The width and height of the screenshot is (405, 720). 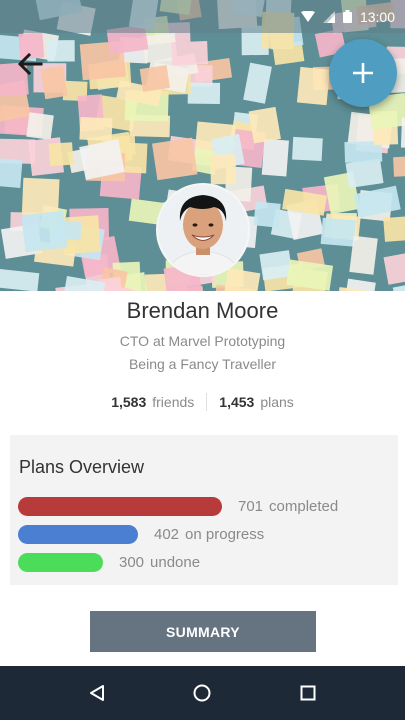 I want to click on progress-bar-on-progress, so click(x=78, y=534).